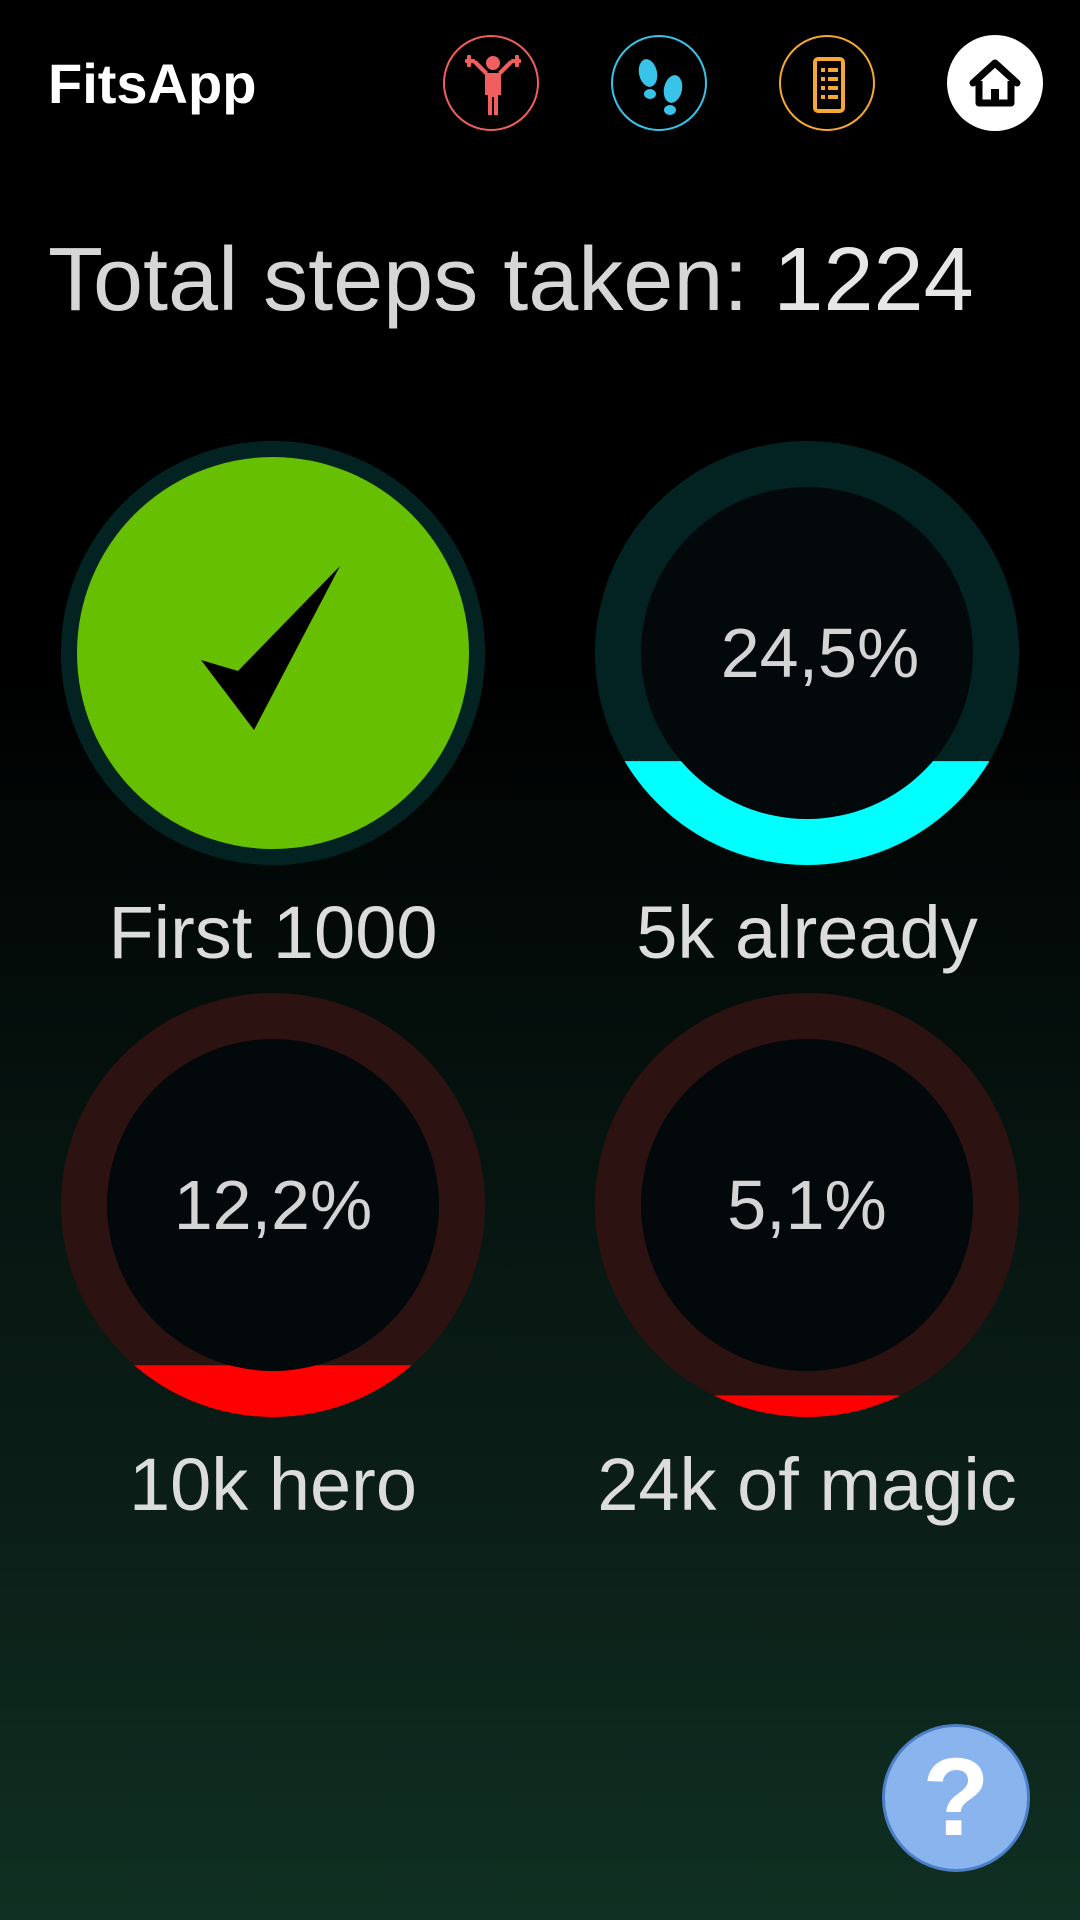 The image size is (1080, 1920). I want to click on goal-name: 10k hero, so click(273, 1484).